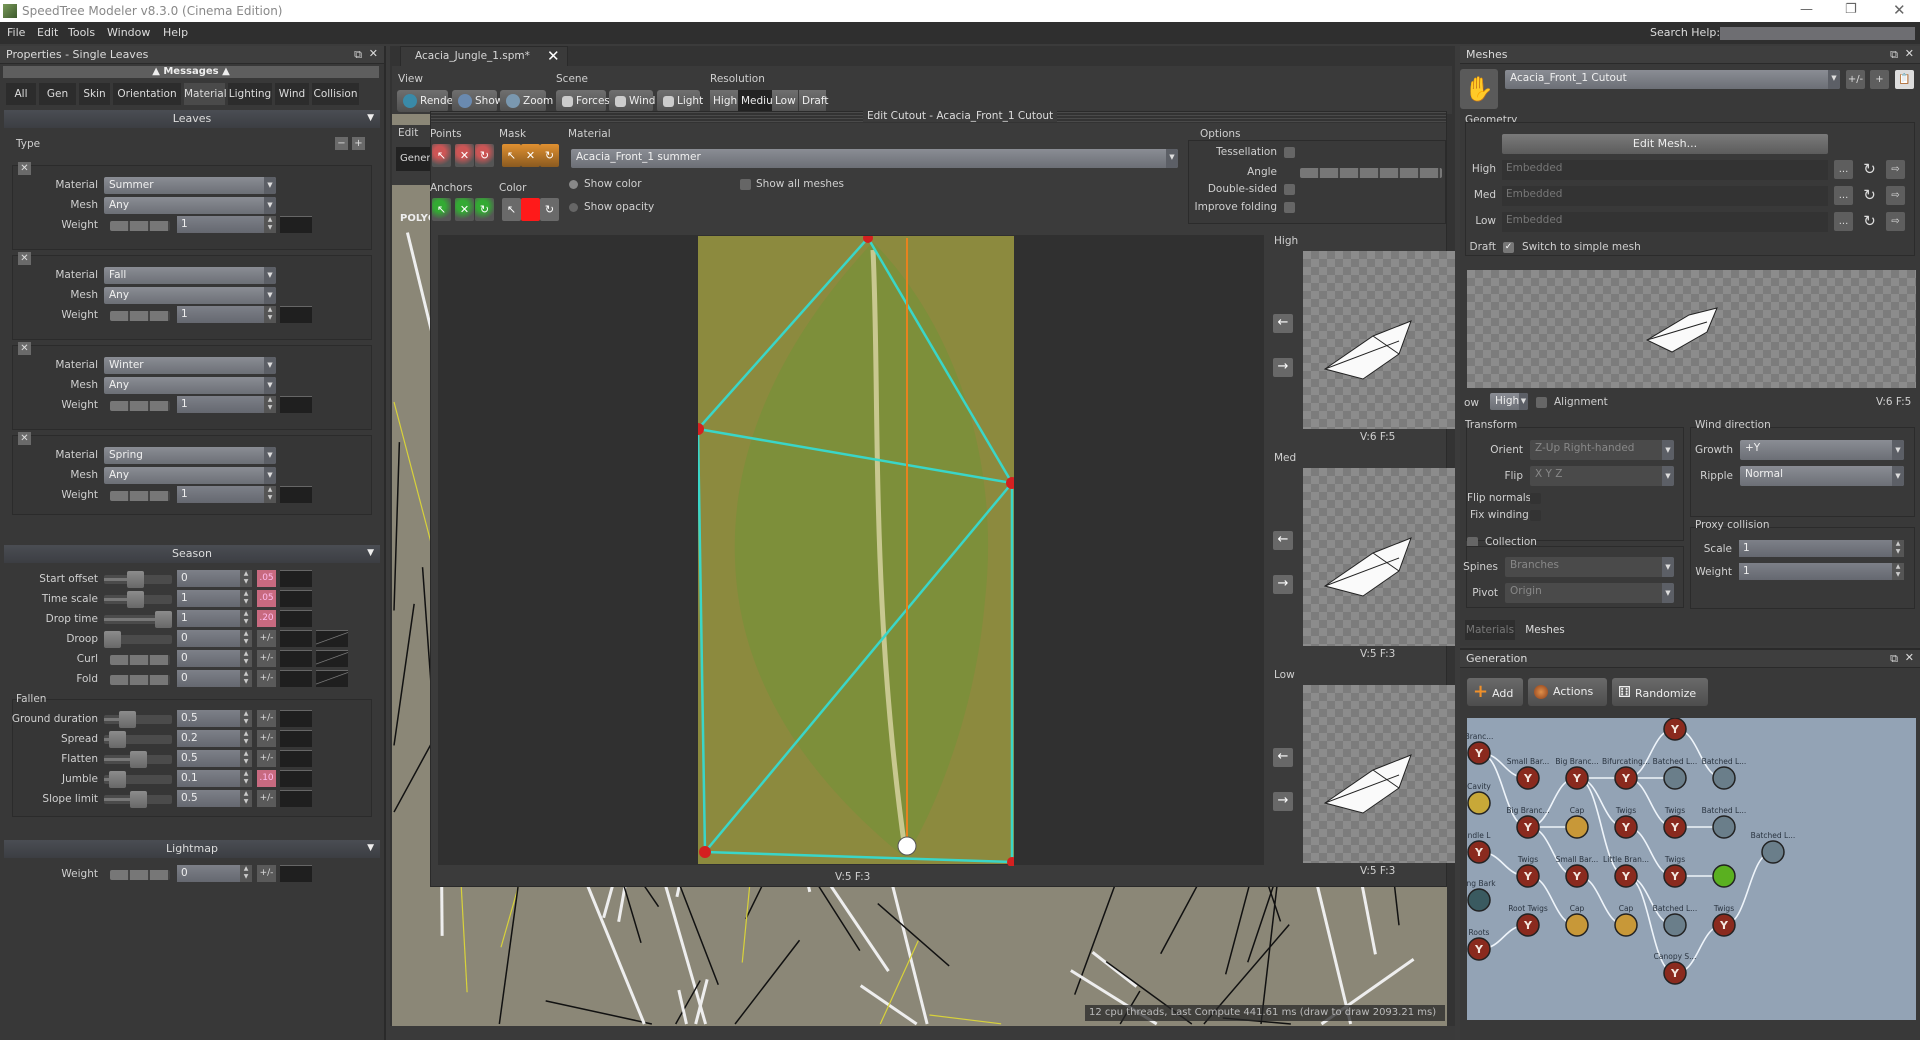 This screenshot has width=1920, height=1040. Describe the element at coordinates (785, 101) in the screenshot. I see `resolution-low-button: Low` at that location.